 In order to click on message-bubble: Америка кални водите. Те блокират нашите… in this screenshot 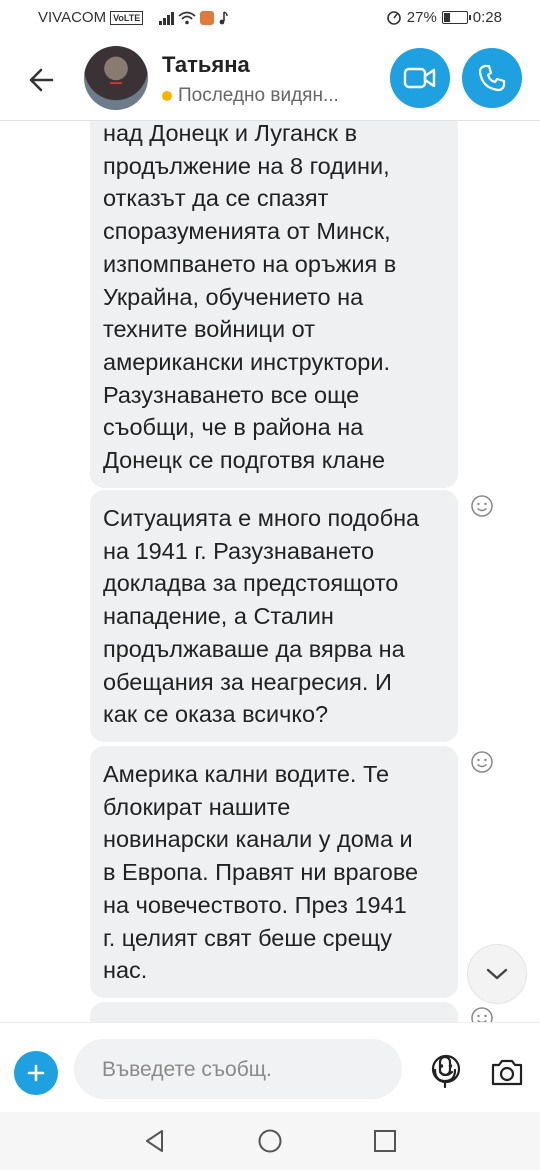, I will do `click(274, 872)`.